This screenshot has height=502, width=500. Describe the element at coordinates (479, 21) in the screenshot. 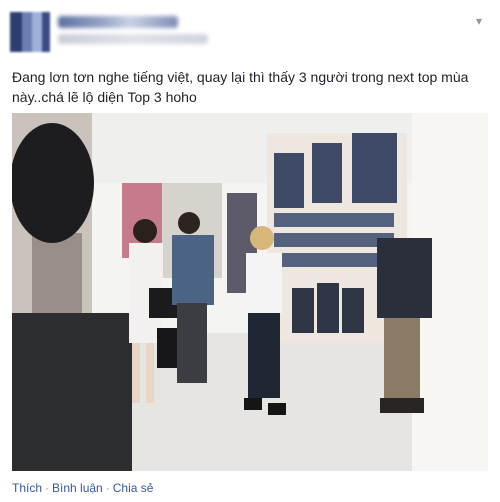

I see `chevron-down-icon: ▾` at that location.